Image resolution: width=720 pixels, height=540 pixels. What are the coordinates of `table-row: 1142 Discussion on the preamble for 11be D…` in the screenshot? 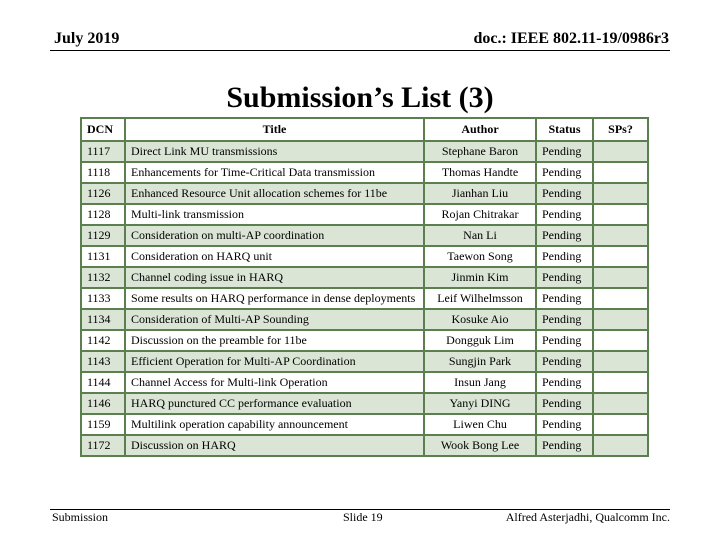 It's located at (364, 340).